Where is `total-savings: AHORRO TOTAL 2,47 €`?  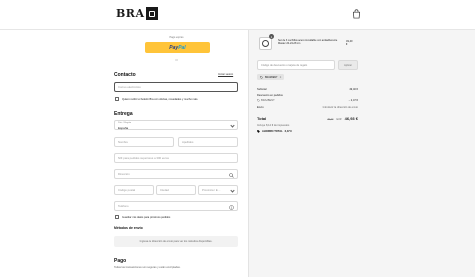 total-savings: AHORRO TOTAL 2,47 € is located at coordinates (274, 131).